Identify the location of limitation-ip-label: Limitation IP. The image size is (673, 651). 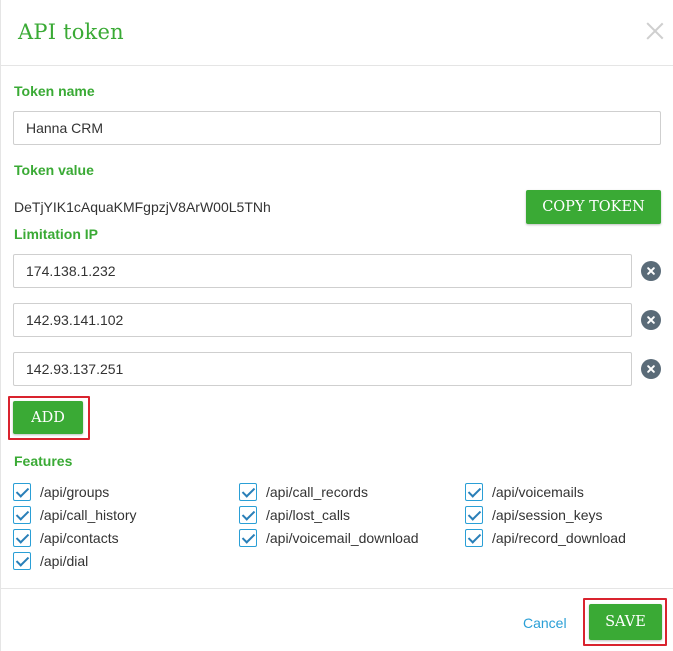
(56, 234).